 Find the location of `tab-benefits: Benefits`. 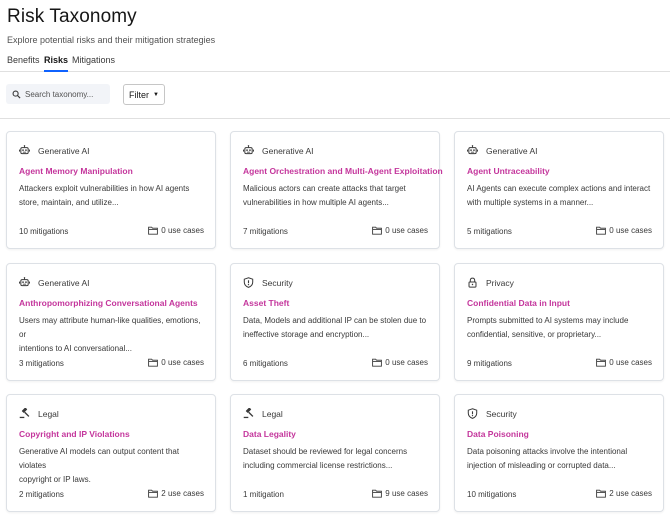

tab-benefits: Benefits is located at coordinates (23, 63).